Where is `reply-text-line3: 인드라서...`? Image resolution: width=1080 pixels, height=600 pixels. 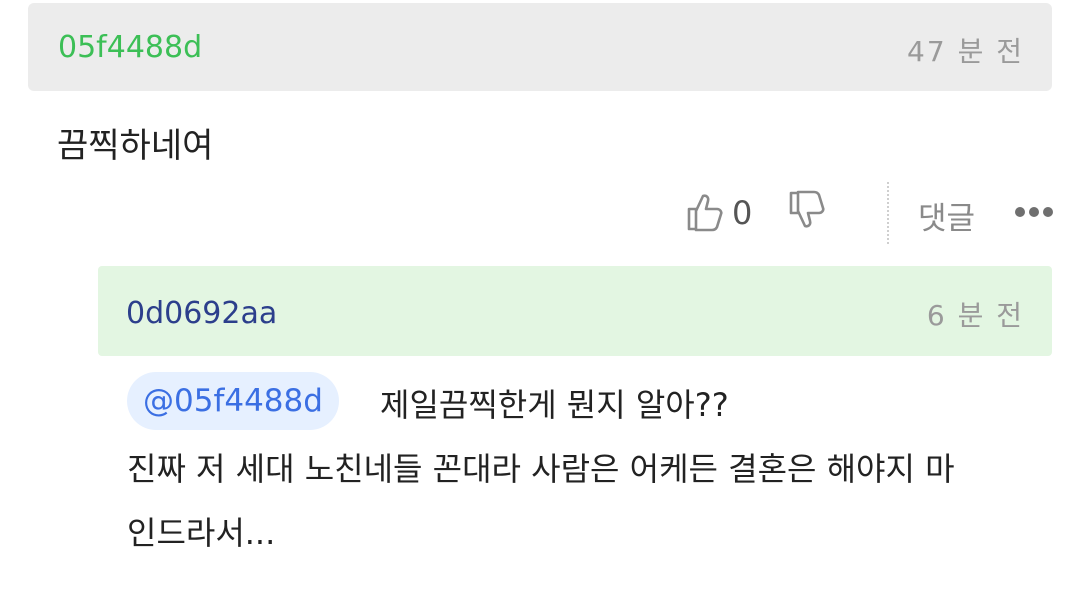 reply-text-line3: 인드라서... is located at coordinates (201, 533).